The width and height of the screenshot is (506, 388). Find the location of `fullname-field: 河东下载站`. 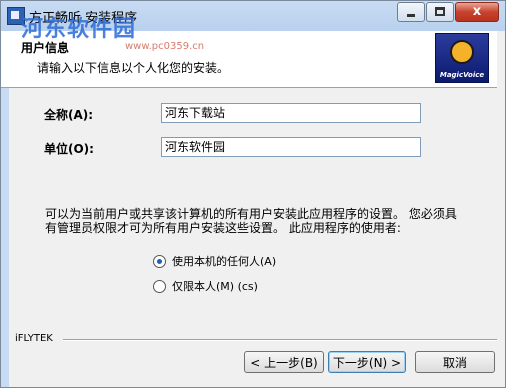

fullname-field: 河东下载站 is located at coordinates (291, 113).